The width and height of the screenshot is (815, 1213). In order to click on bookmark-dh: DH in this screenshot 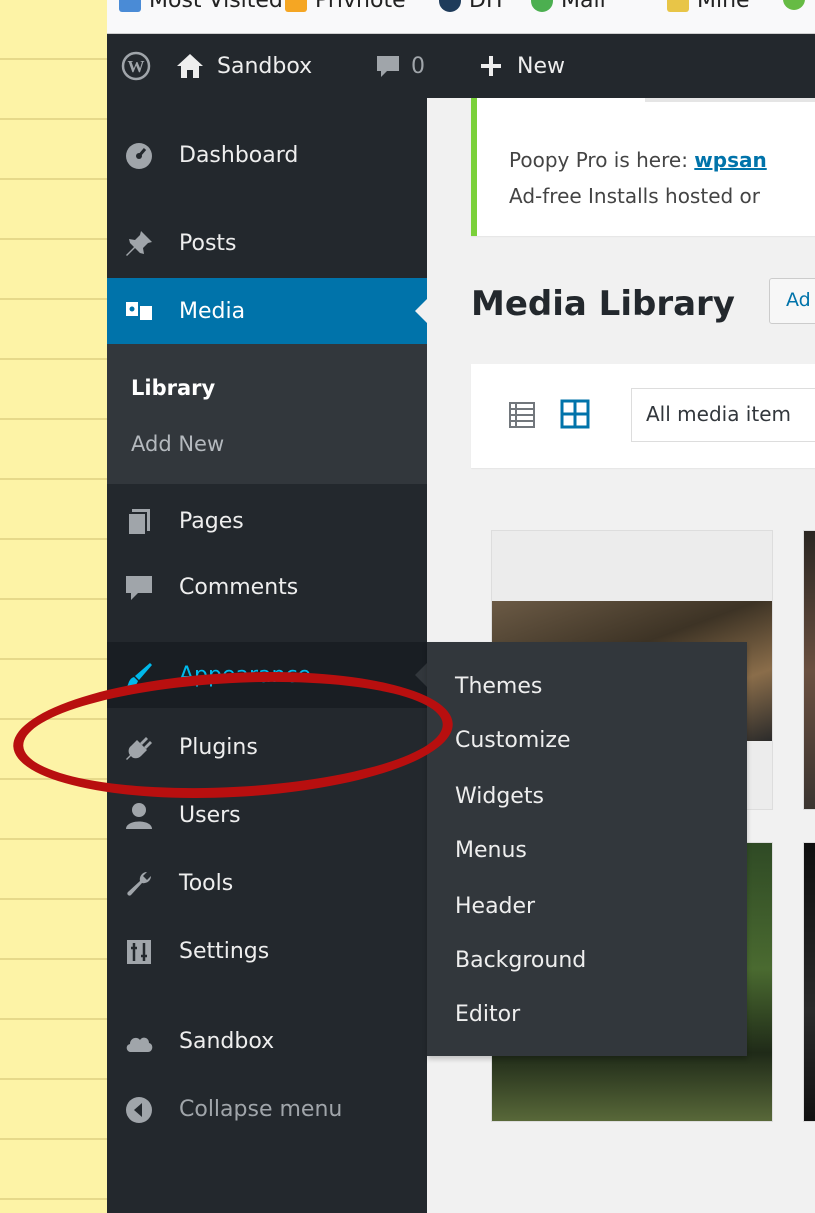, I will do `click(470, 6)`.